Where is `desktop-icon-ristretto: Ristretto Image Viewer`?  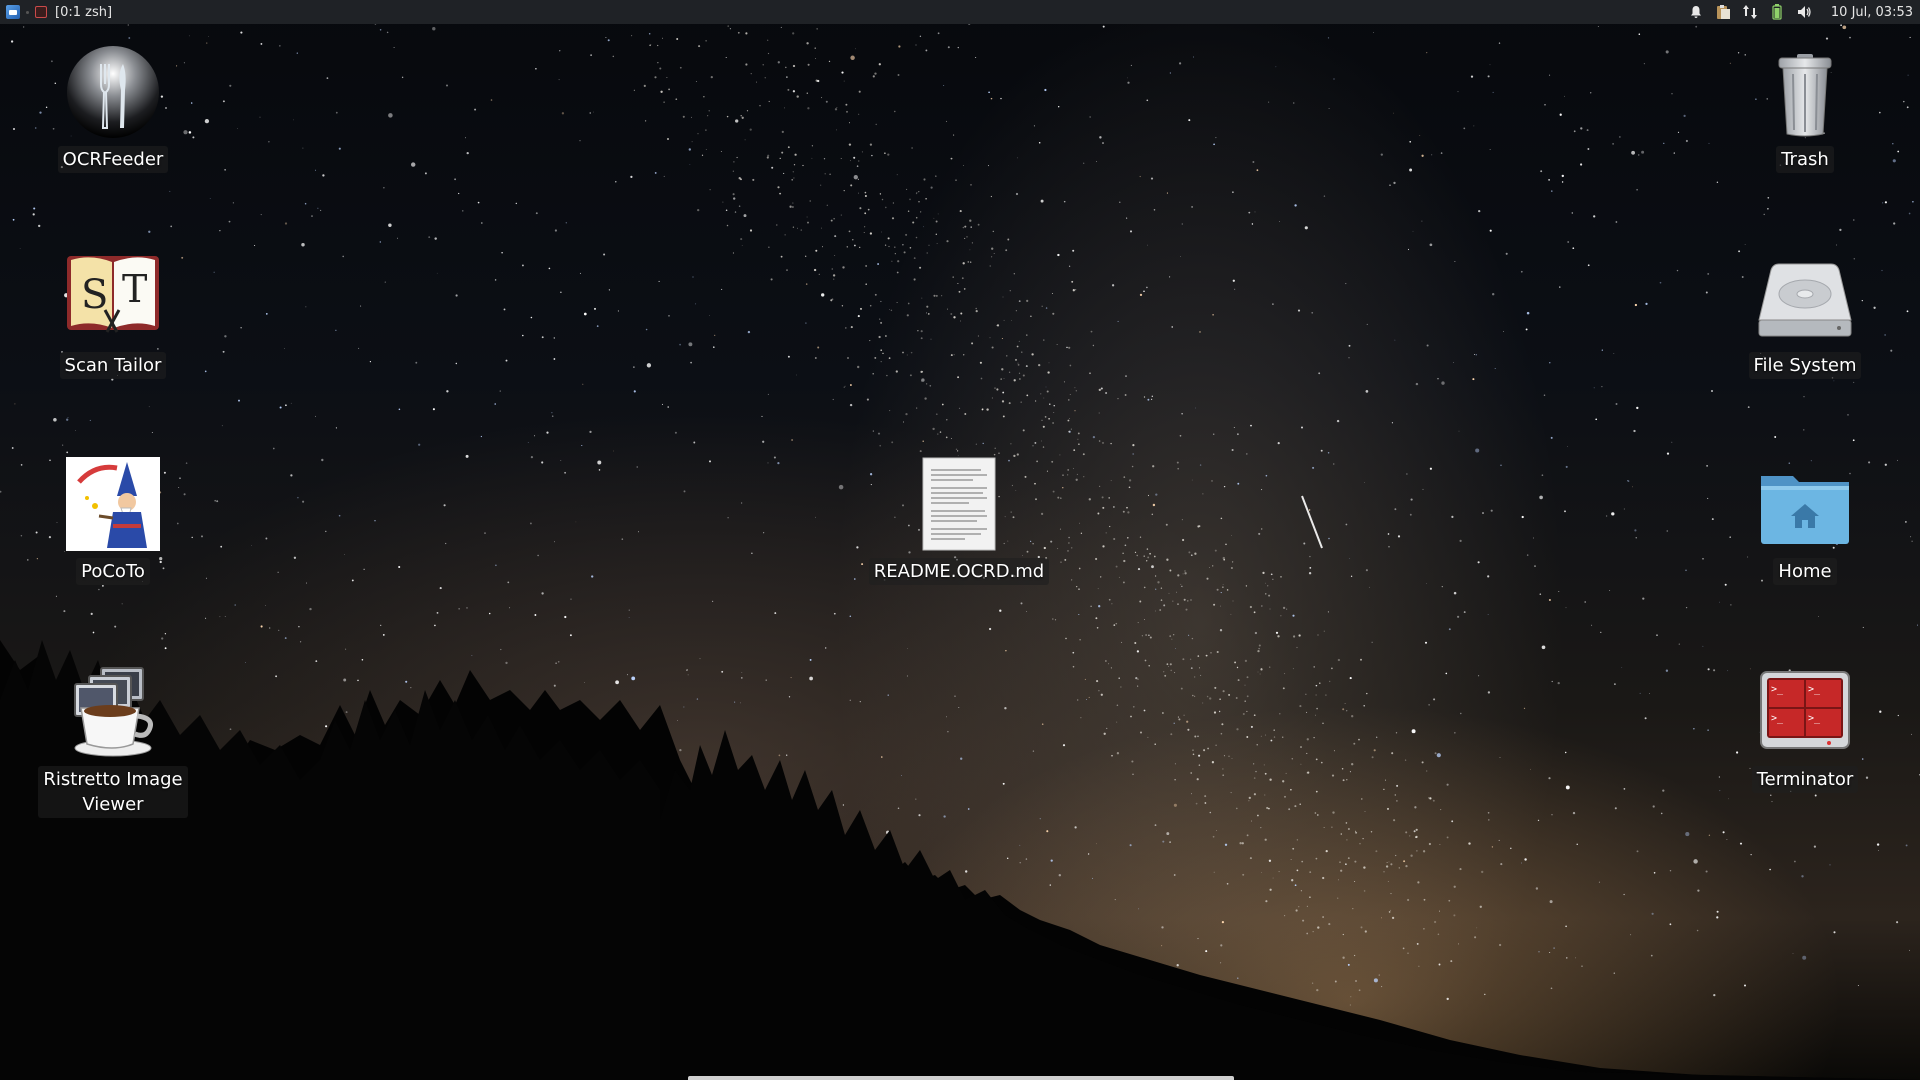
desktop-icon-ristretto: Ristretto Image Viewer is located at coordinates (113, 741).